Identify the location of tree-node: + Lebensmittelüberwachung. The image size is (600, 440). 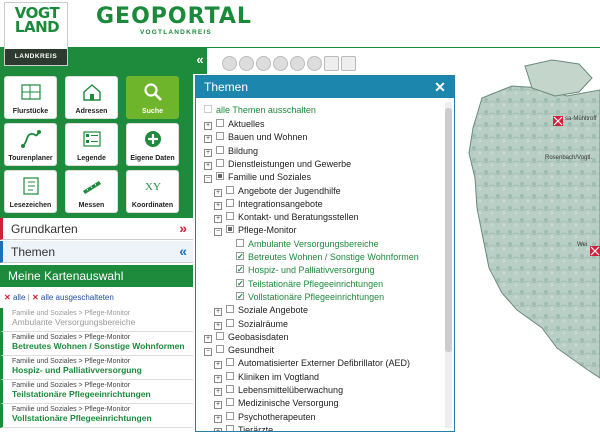
(278, 390).